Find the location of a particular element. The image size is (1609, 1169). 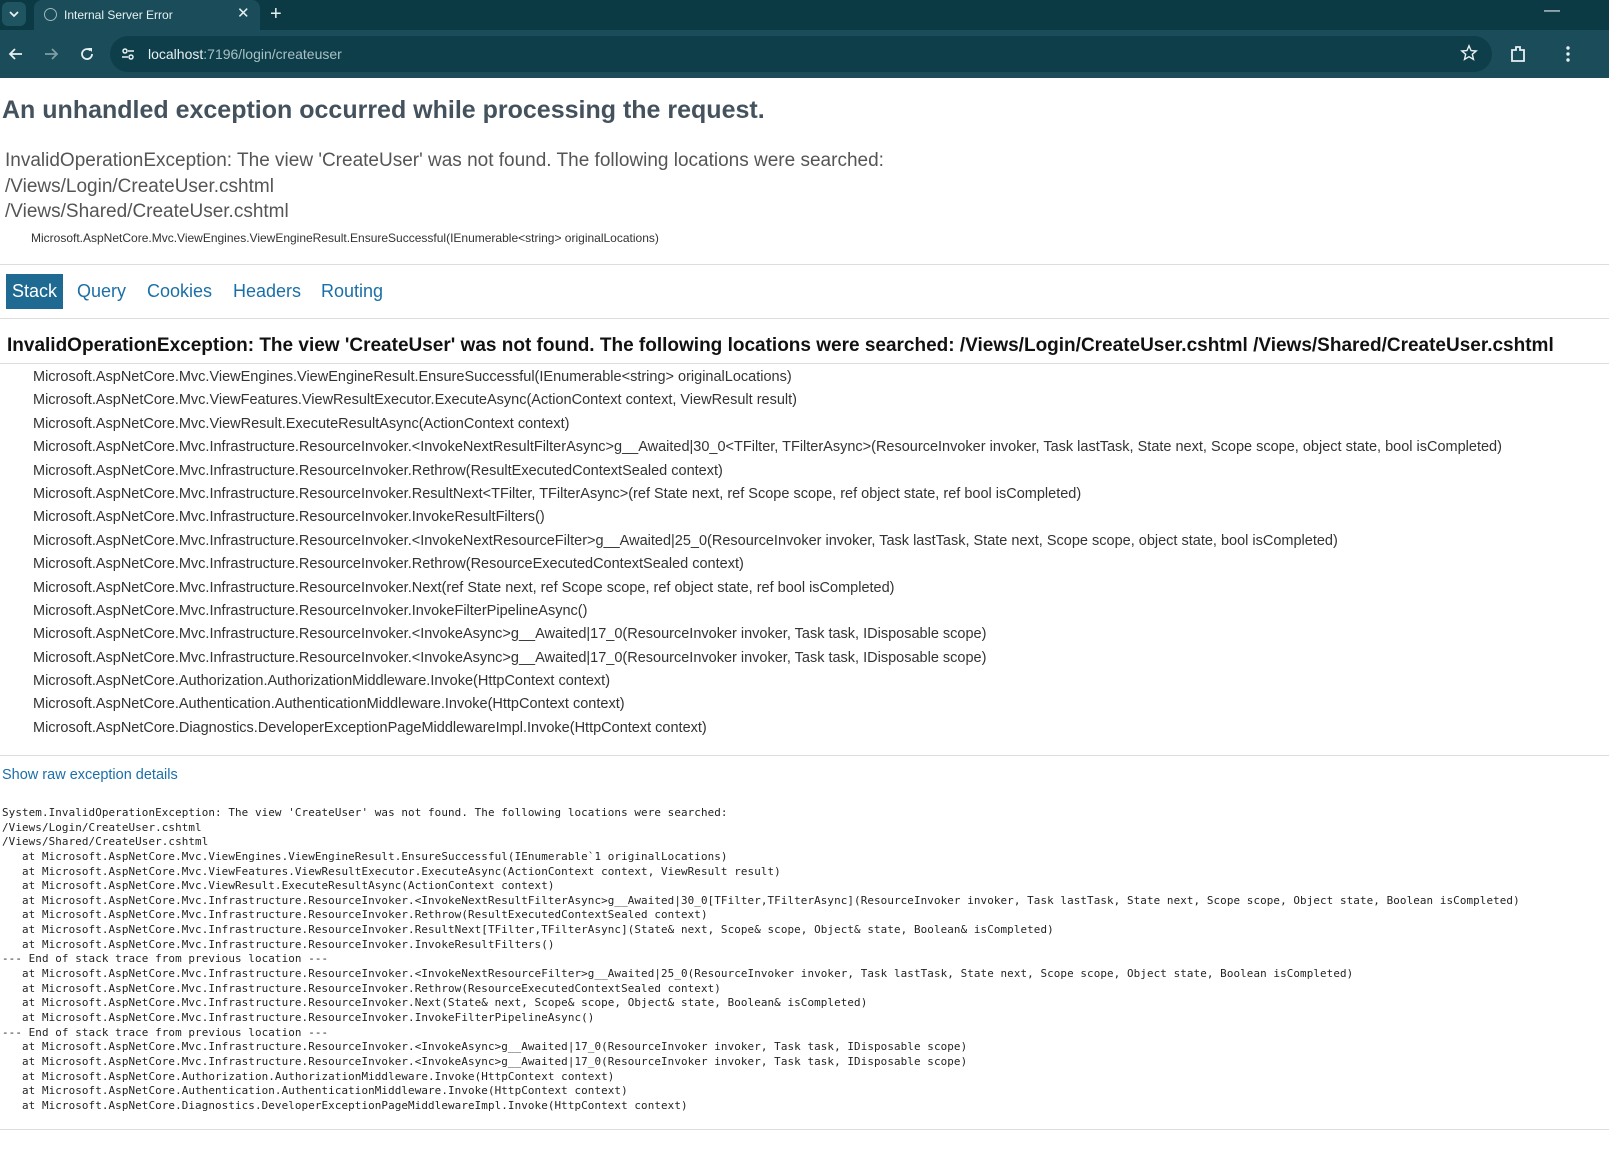

tab-cookies: Cookies is located at coordinates (179, 291).